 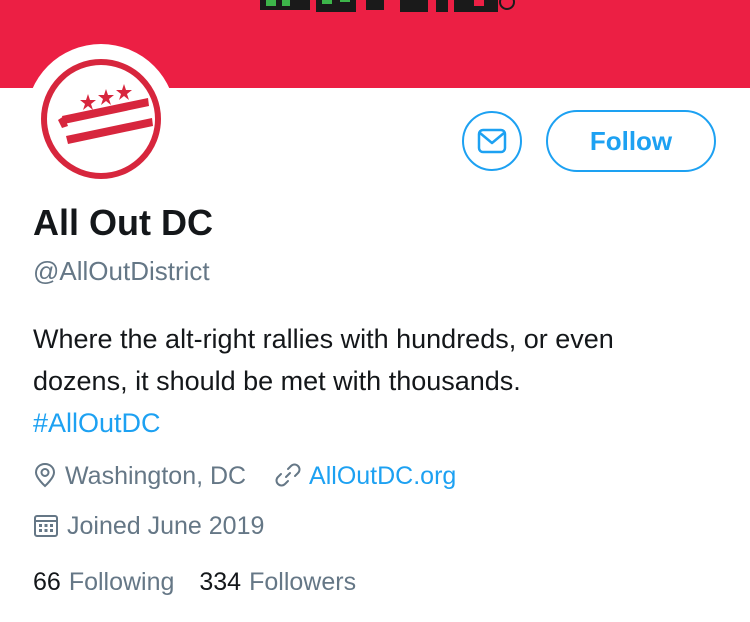 What do you see at coordinates (220, 582) in the screenshot?
I see `followers-count: 334` at bounding box center [220, 582].